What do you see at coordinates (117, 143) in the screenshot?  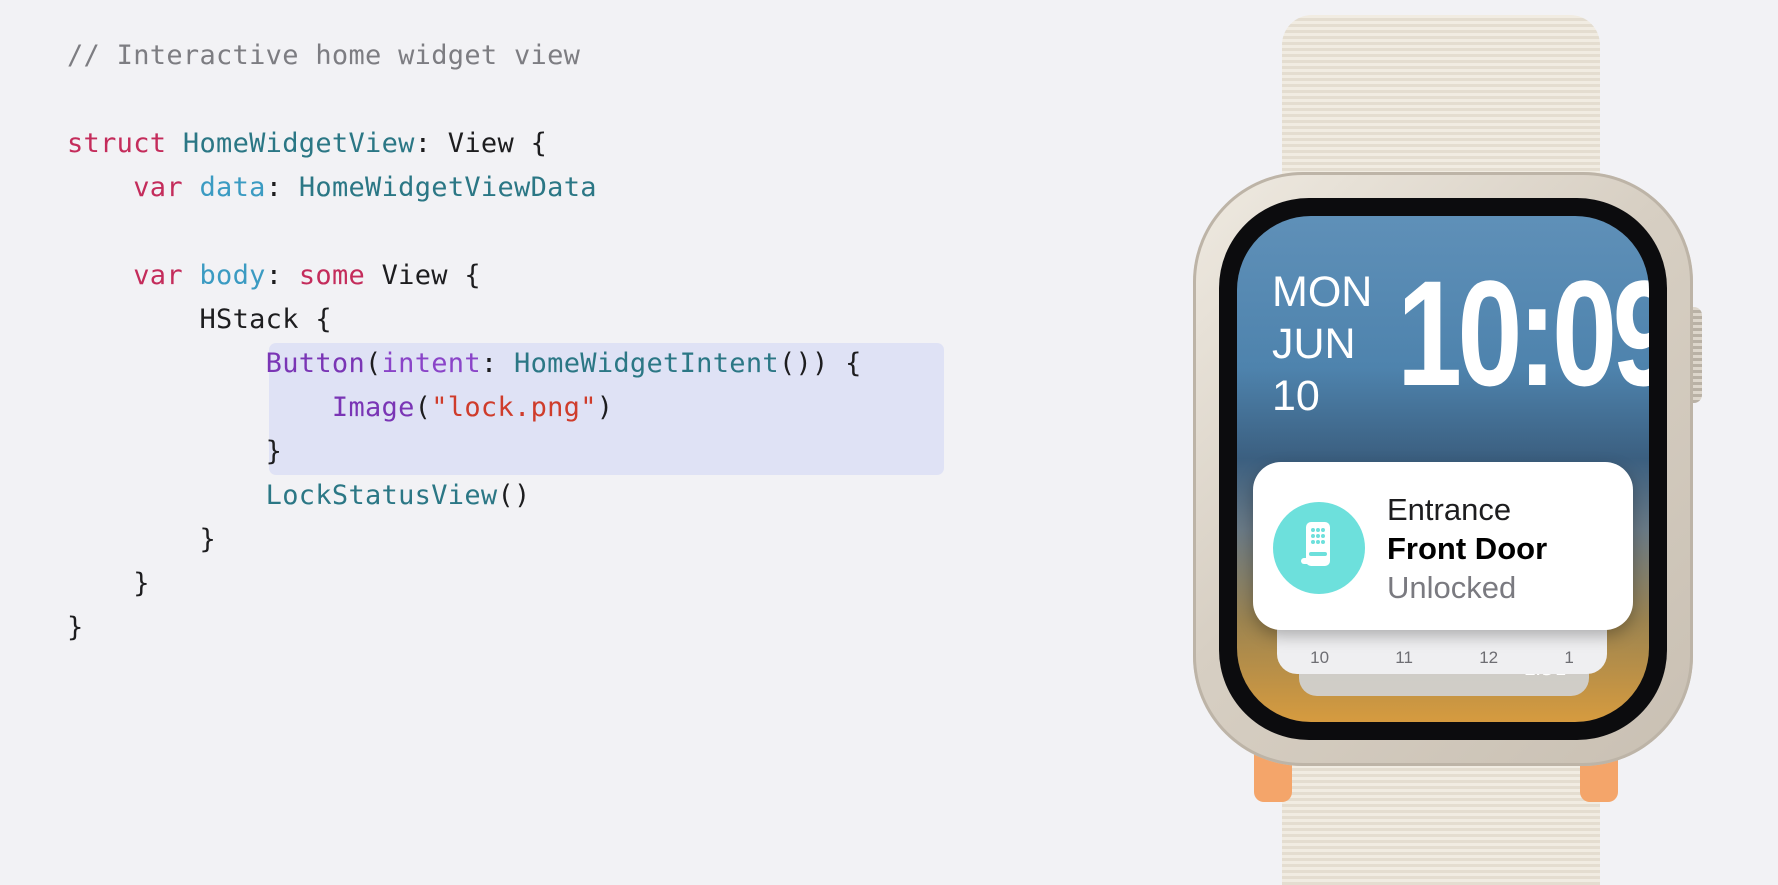 I see `code-keyword: struct` at bounding box center [117, 143].